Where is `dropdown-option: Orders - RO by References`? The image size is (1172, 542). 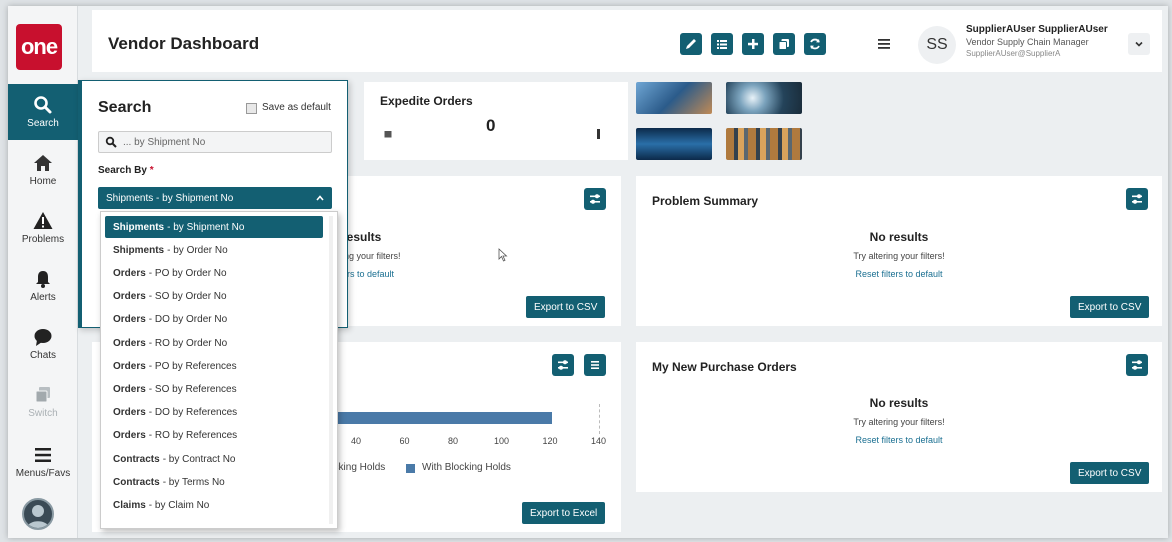
dropdown-option: Orders - RO by References is located at coordinates (214, 436).